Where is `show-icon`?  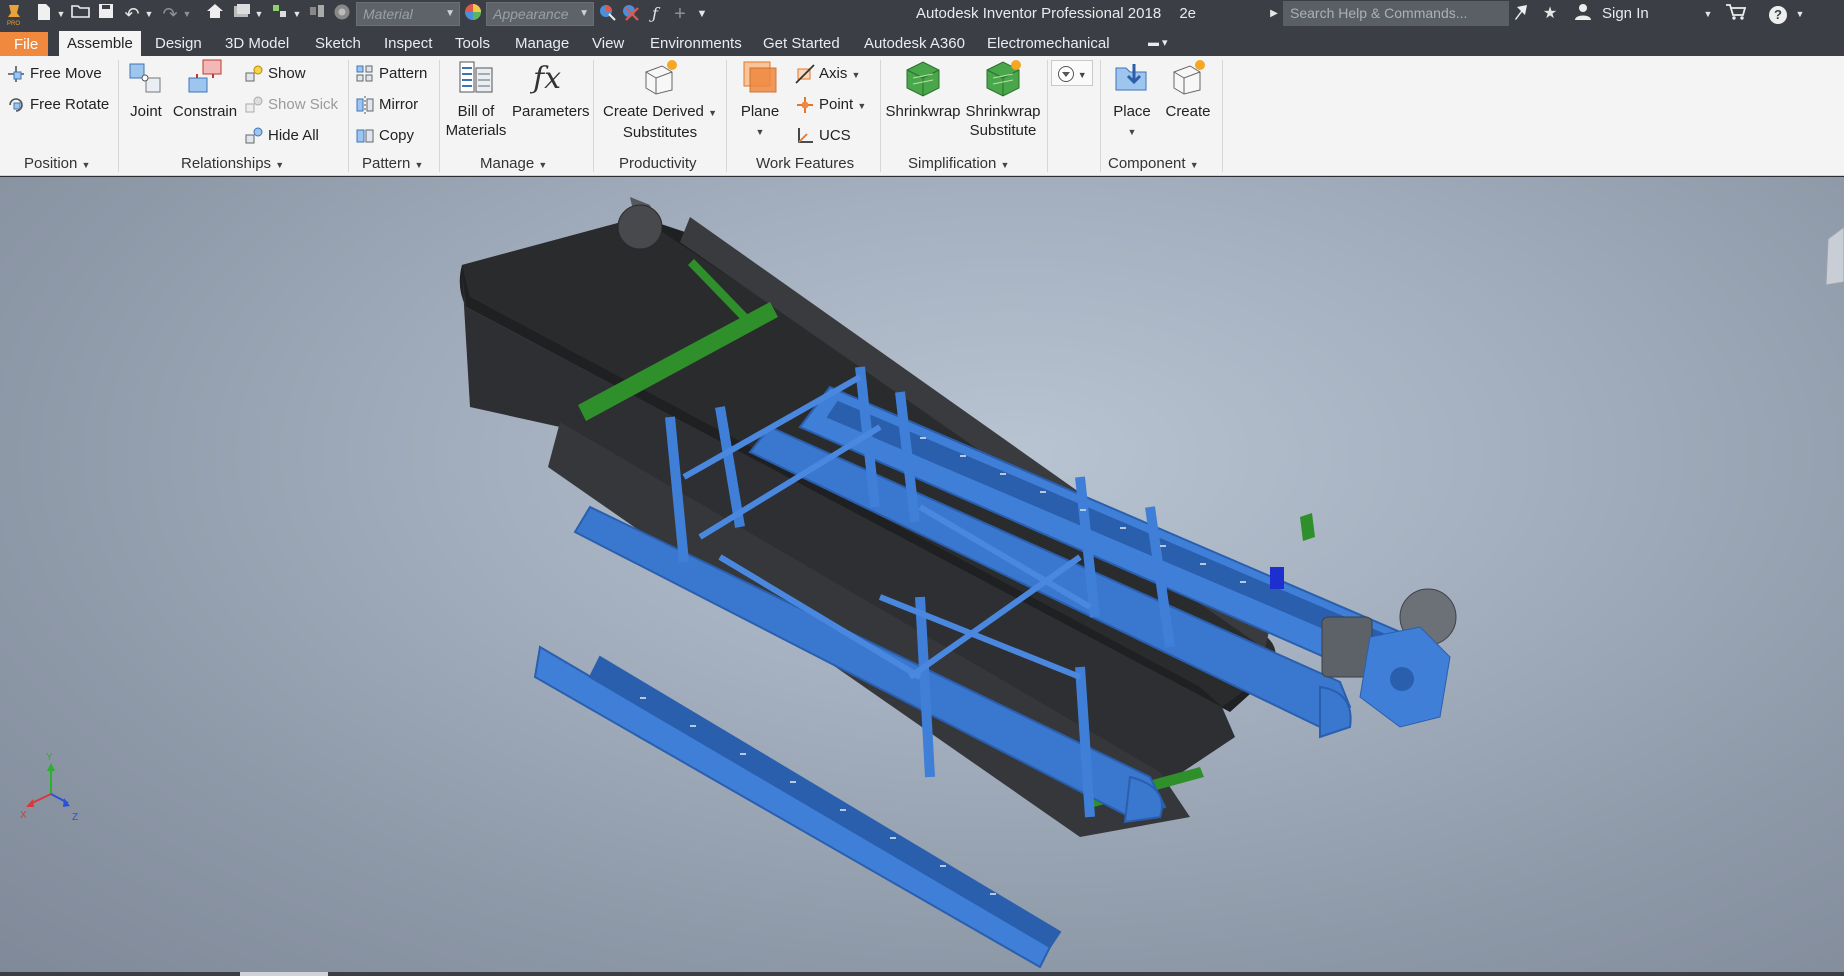
show-icon is located at coordinates (254, 73).